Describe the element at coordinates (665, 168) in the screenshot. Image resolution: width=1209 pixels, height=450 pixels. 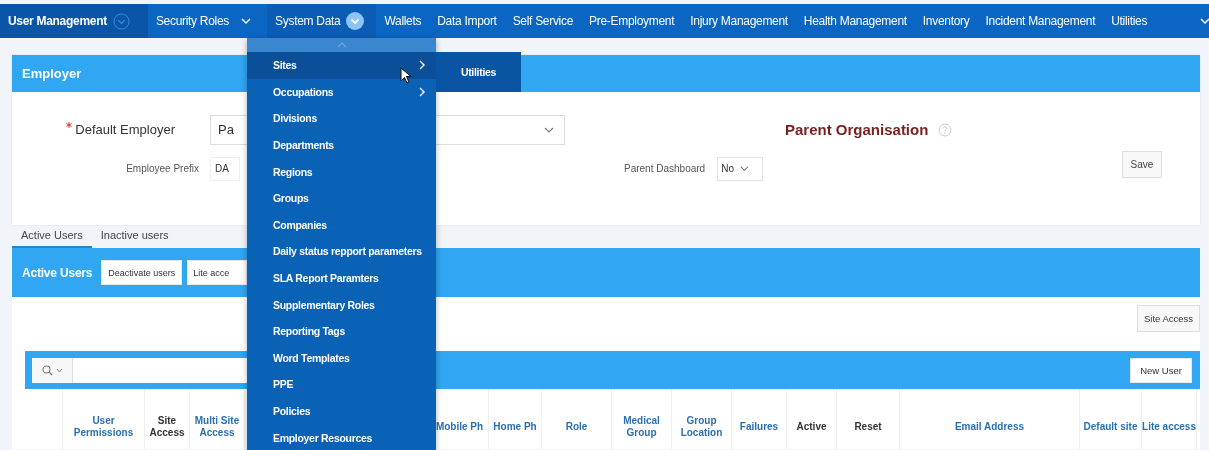
I see `field-label: Parent Dashboard` at that location.